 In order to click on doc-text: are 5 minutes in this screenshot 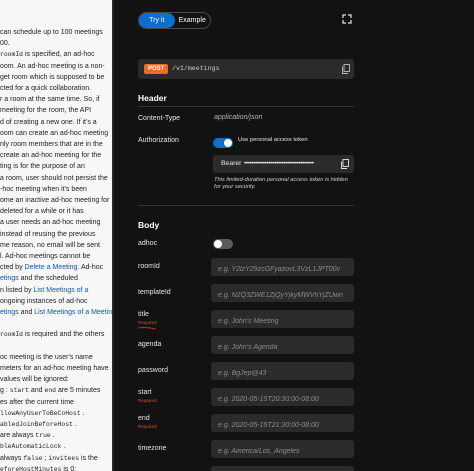, I will do `click(78, 391)`.